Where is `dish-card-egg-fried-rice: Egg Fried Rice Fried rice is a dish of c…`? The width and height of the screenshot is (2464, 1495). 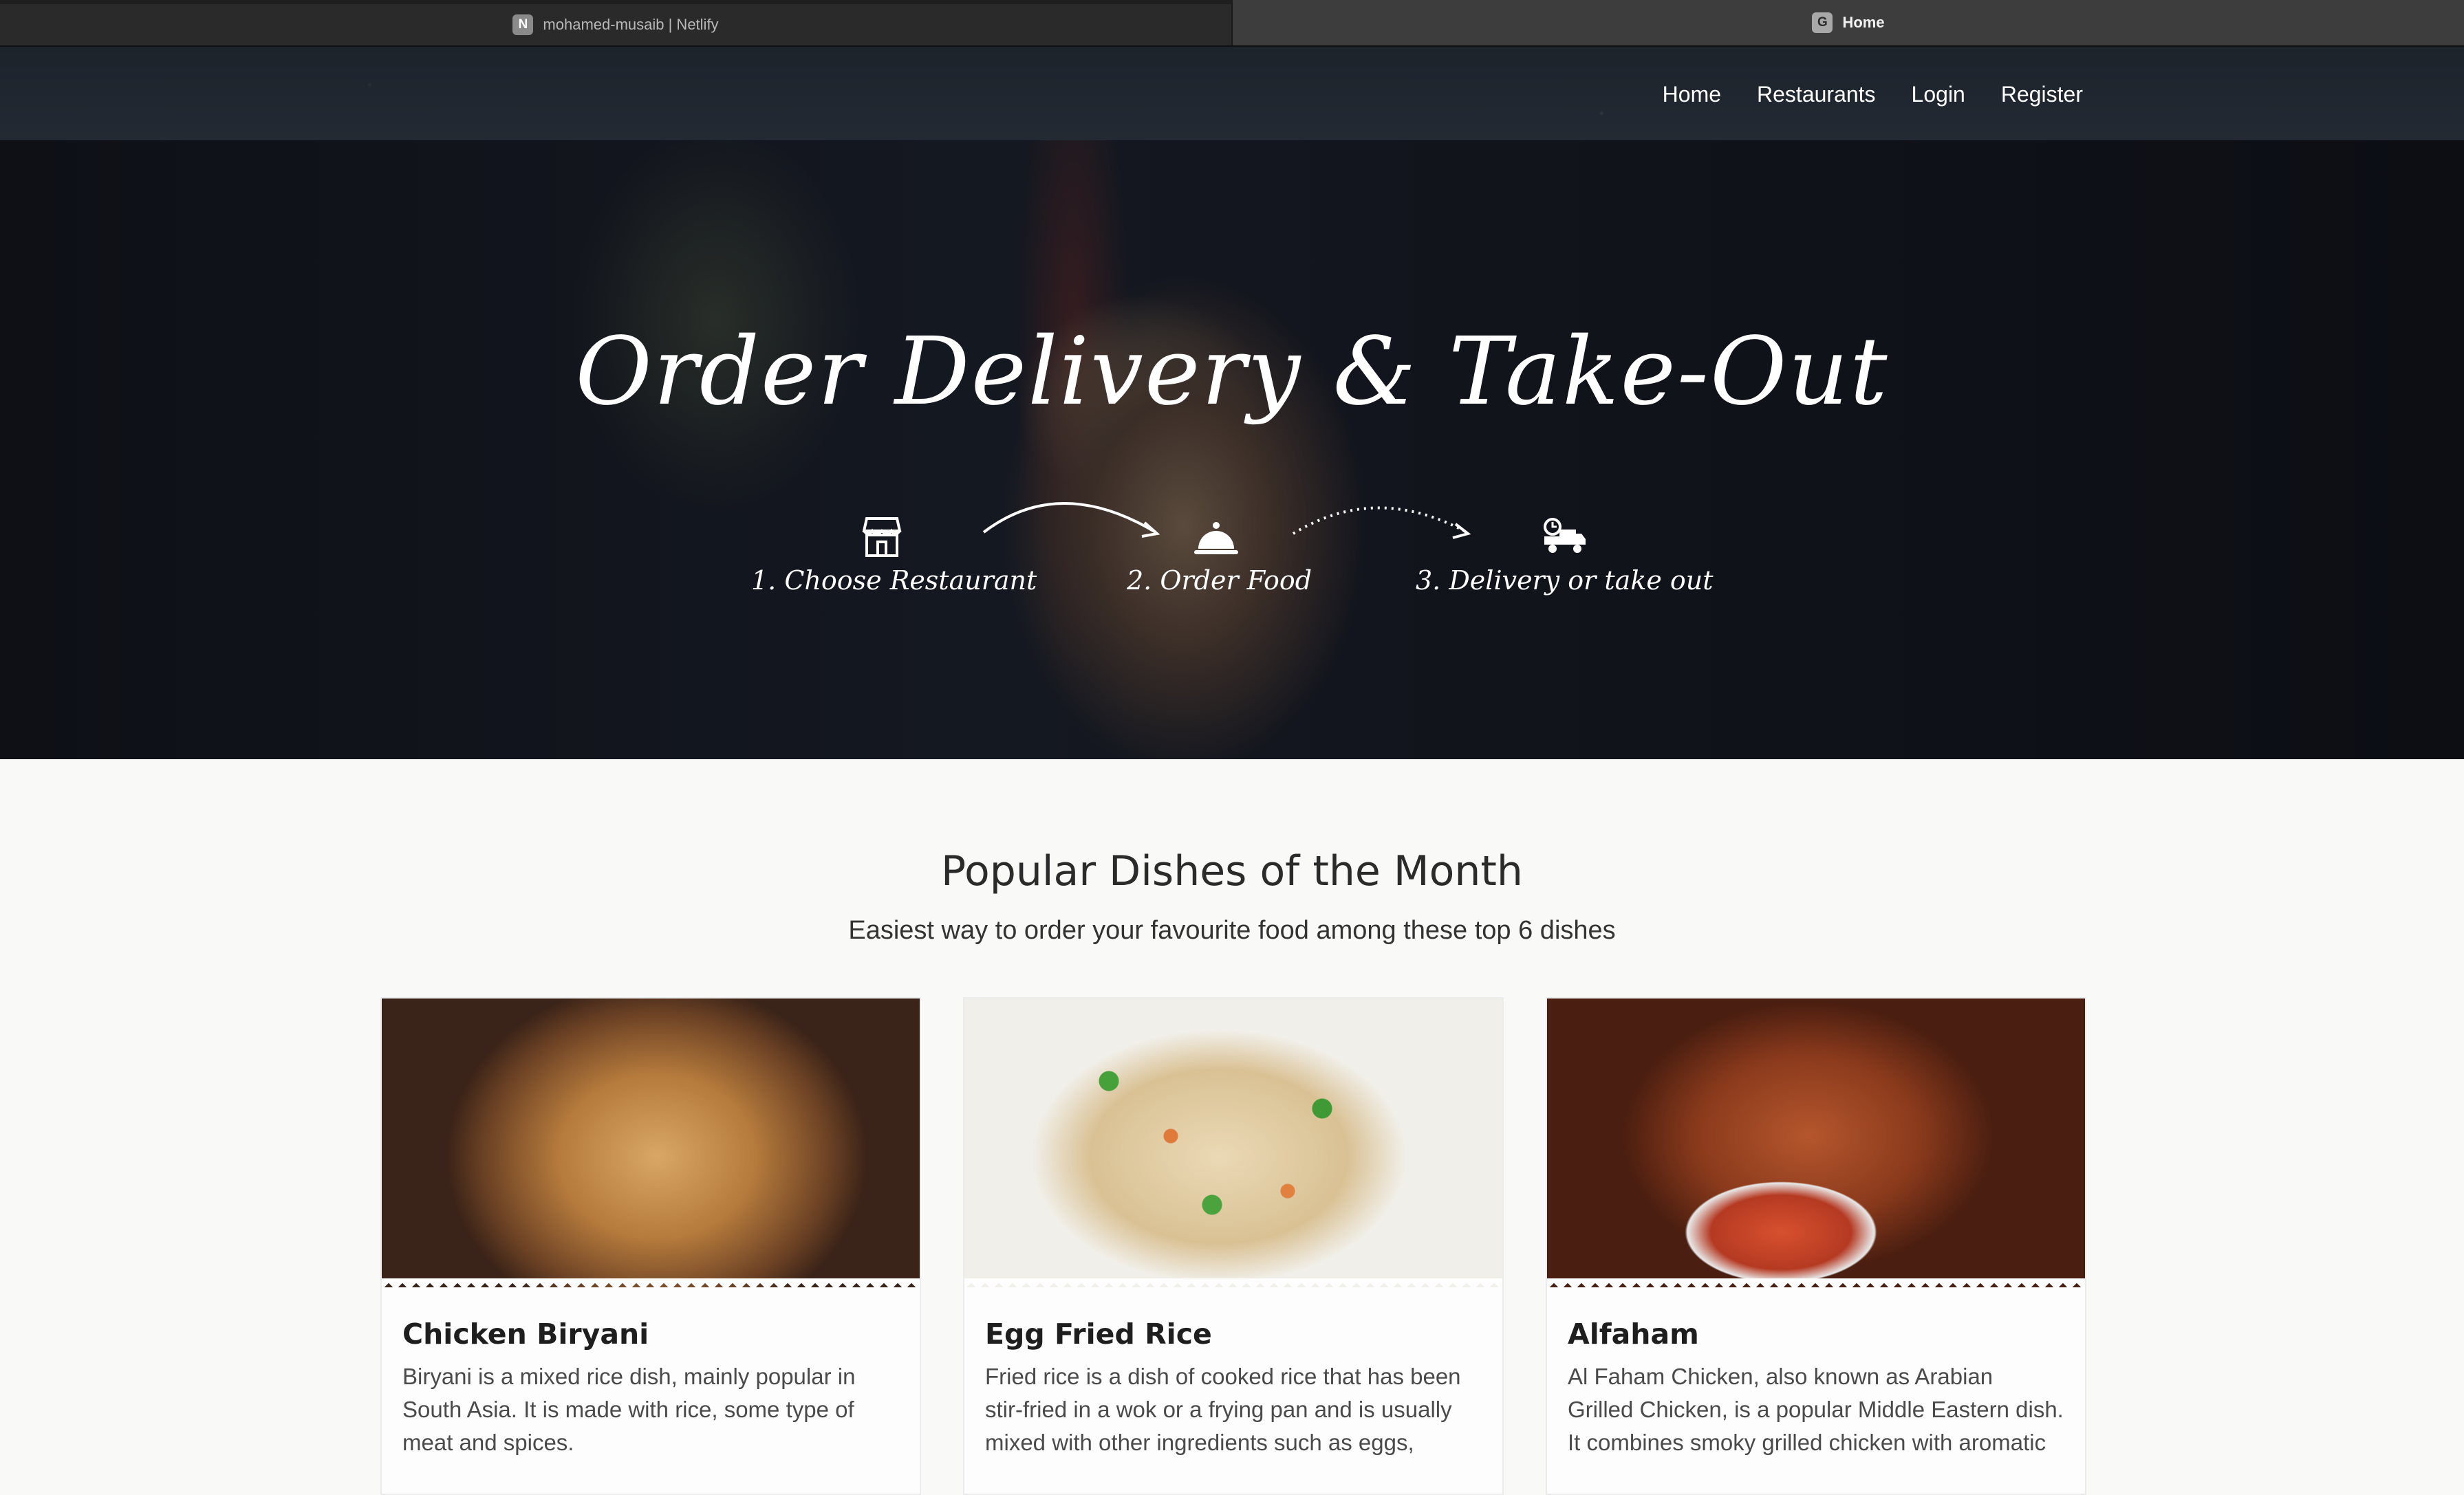
dish-card-egg-fried-rice: Egg Fried Rice Fried rice is a dish of c… is located at coordinates (1233, 1246).